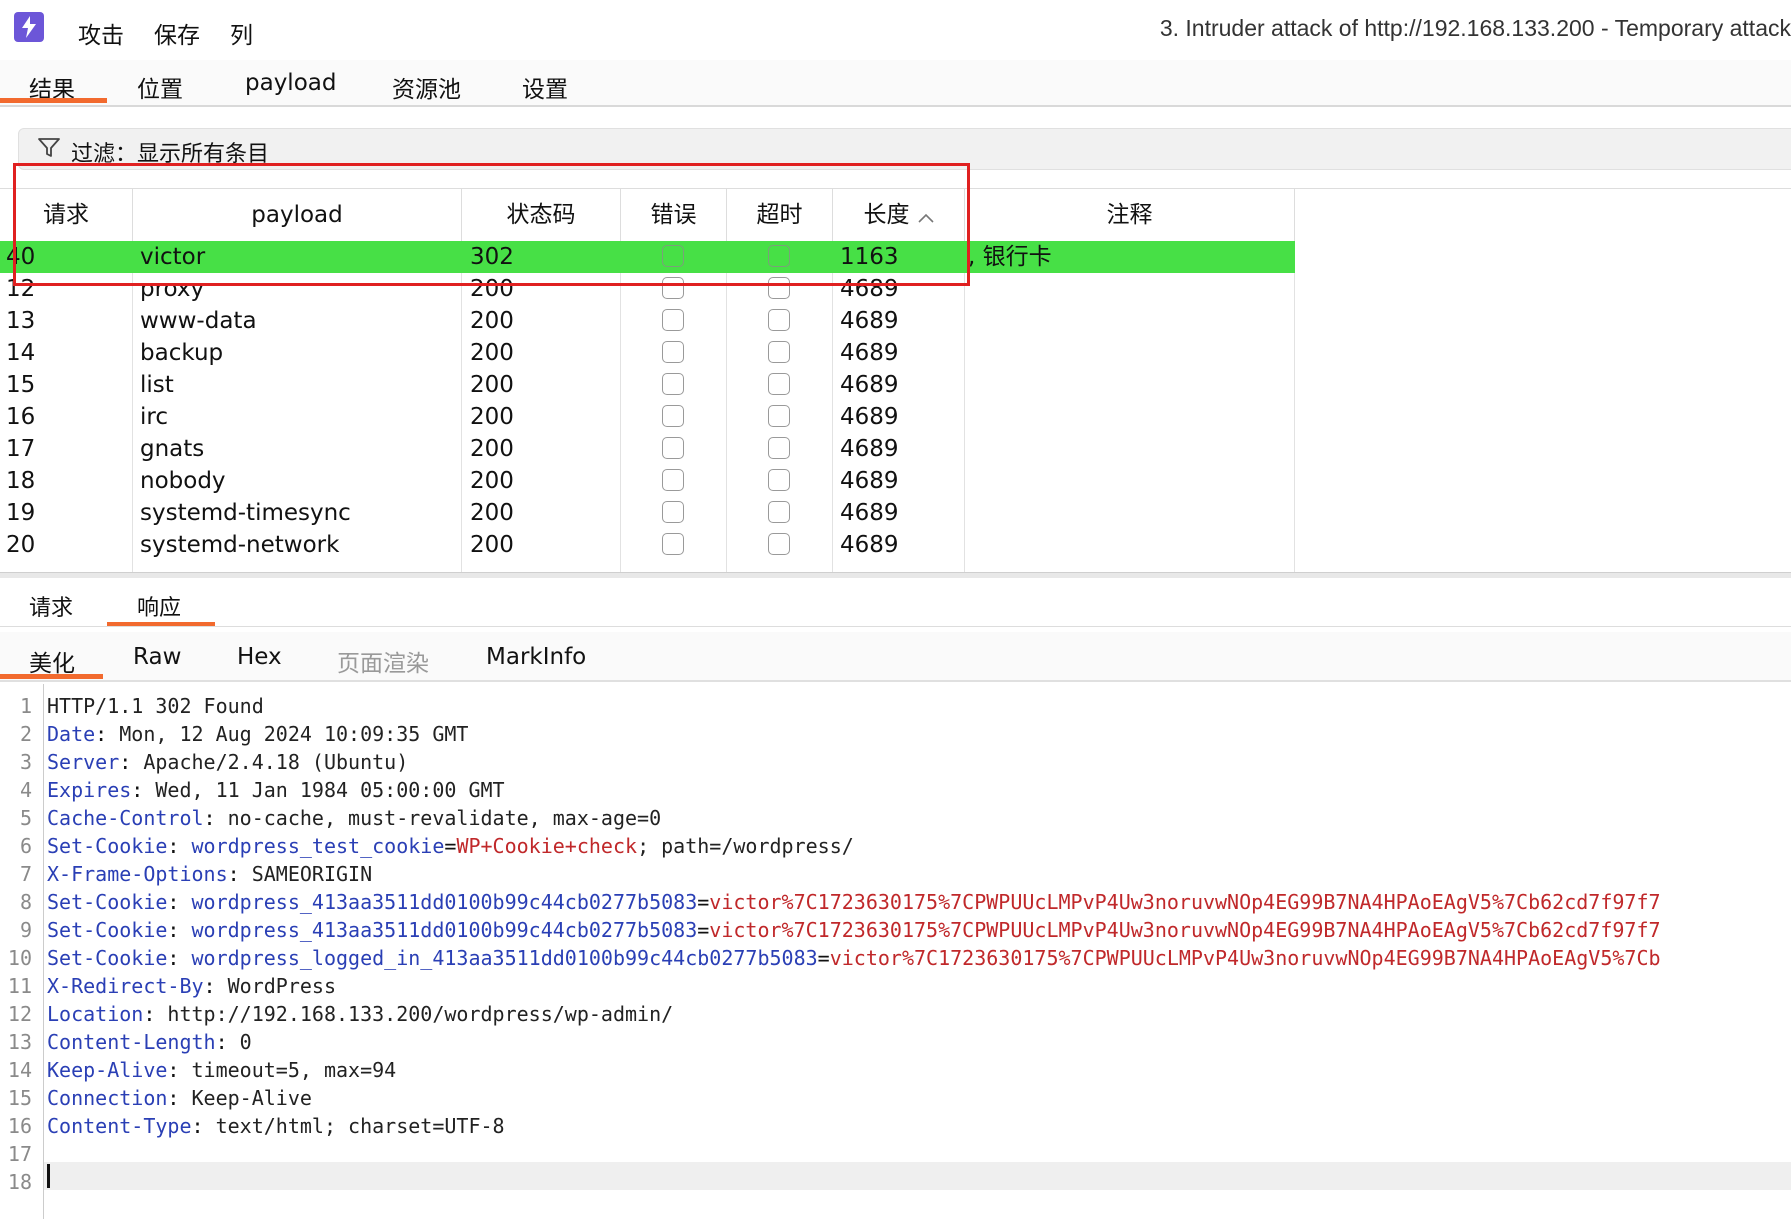  What do you see at coordinates (647, 353) in the screenshot?
I see `table-row: 14 backup 200 4689` at bounding box center [647, 353].